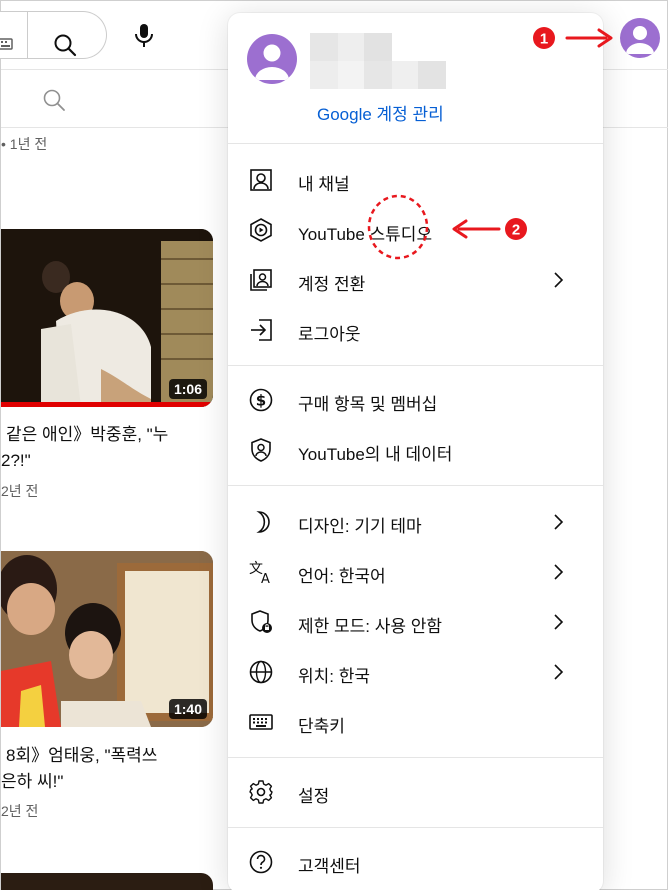 The height and width of the screenshot is (890, 668). Describe the element at coordinates (490, 143) in the screenshot. I see `annotation-overlay: 1 2` at that location.